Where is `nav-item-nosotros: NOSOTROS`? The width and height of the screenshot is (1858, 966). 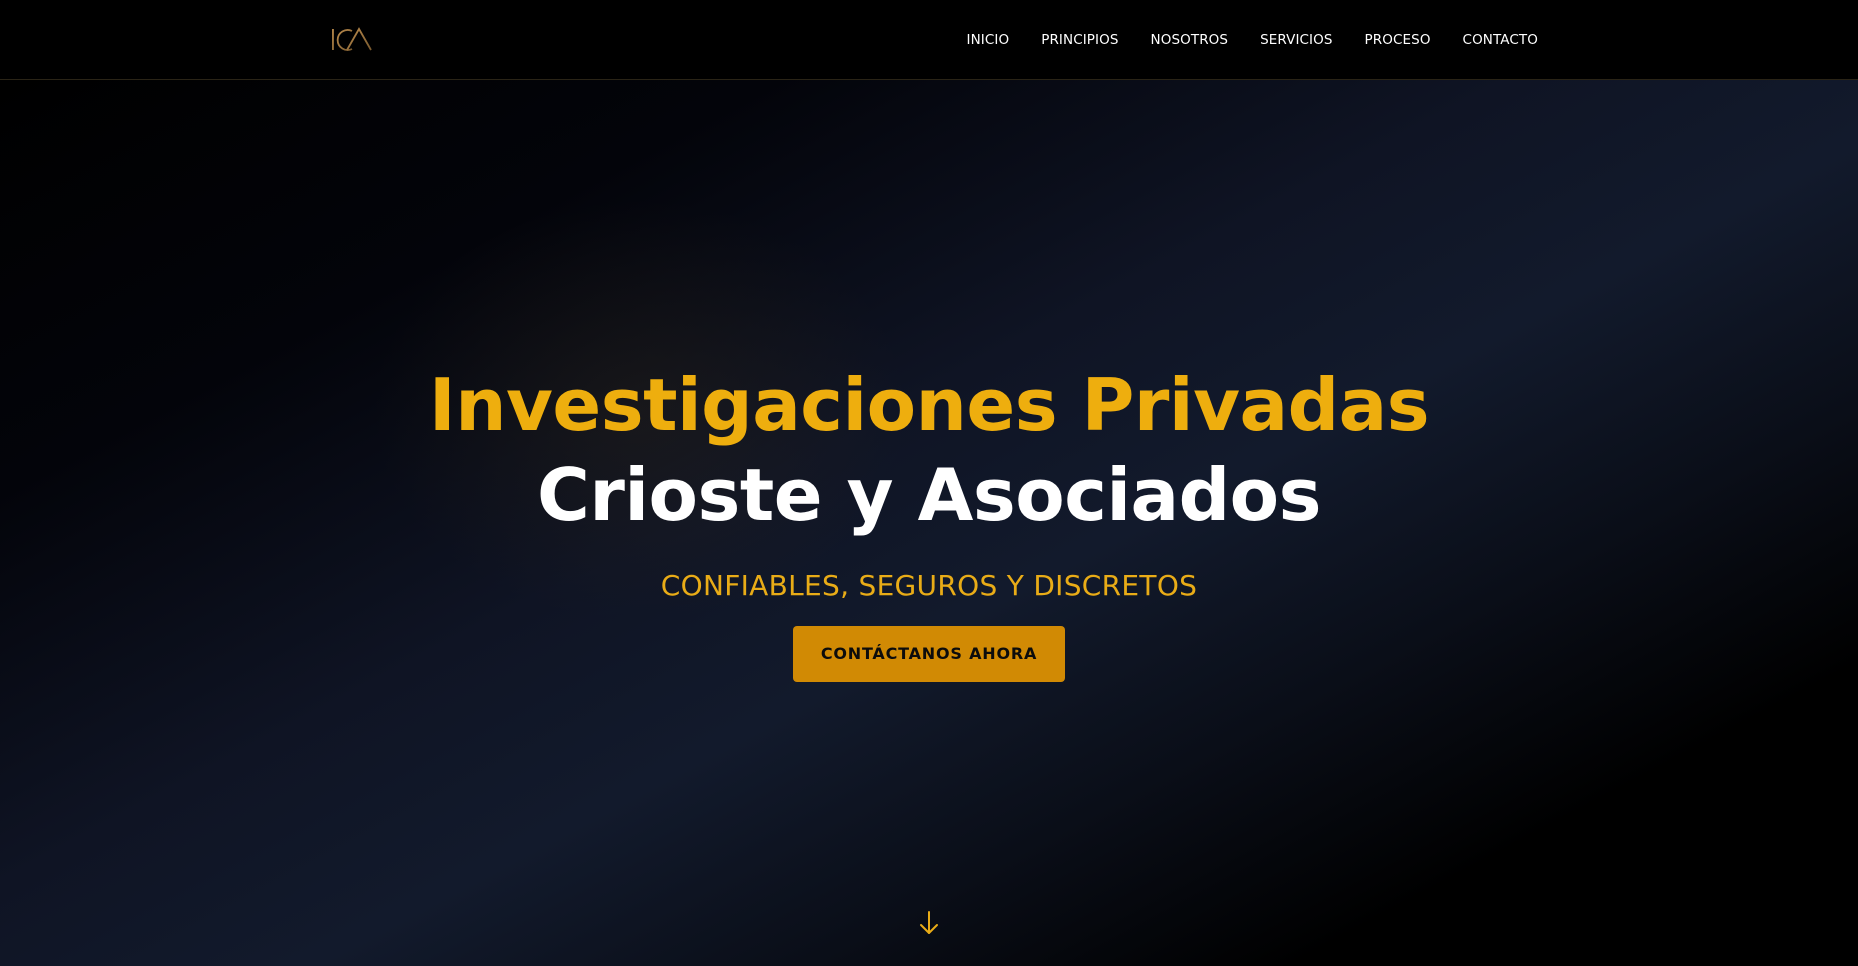
nav-item-nosotros: NOSOTROS is located at coordinates (1190, 40).